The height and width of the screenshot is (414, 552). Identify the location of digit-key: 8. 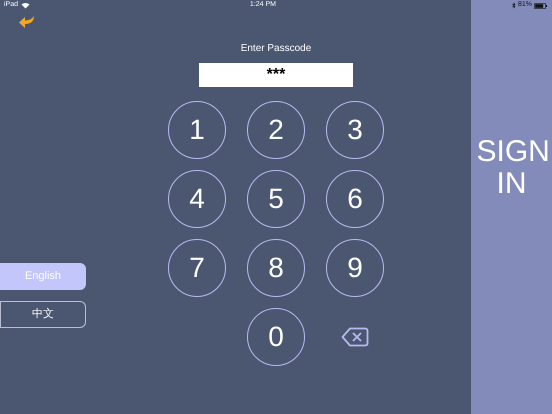
(276, 268).